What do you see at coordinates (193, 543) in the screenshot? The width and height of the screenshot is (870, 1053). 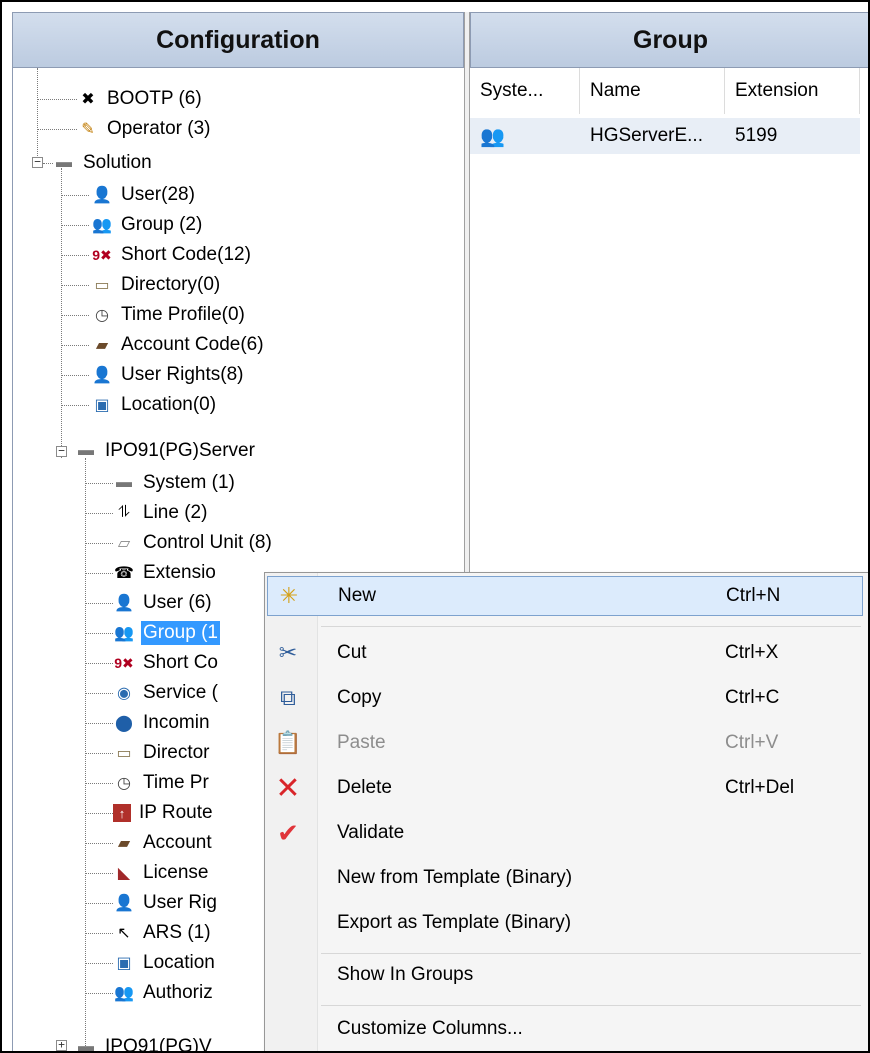 I see `tree-item-control-unit: ▱ Control Unit (8)` at bounding box center [193, 543].